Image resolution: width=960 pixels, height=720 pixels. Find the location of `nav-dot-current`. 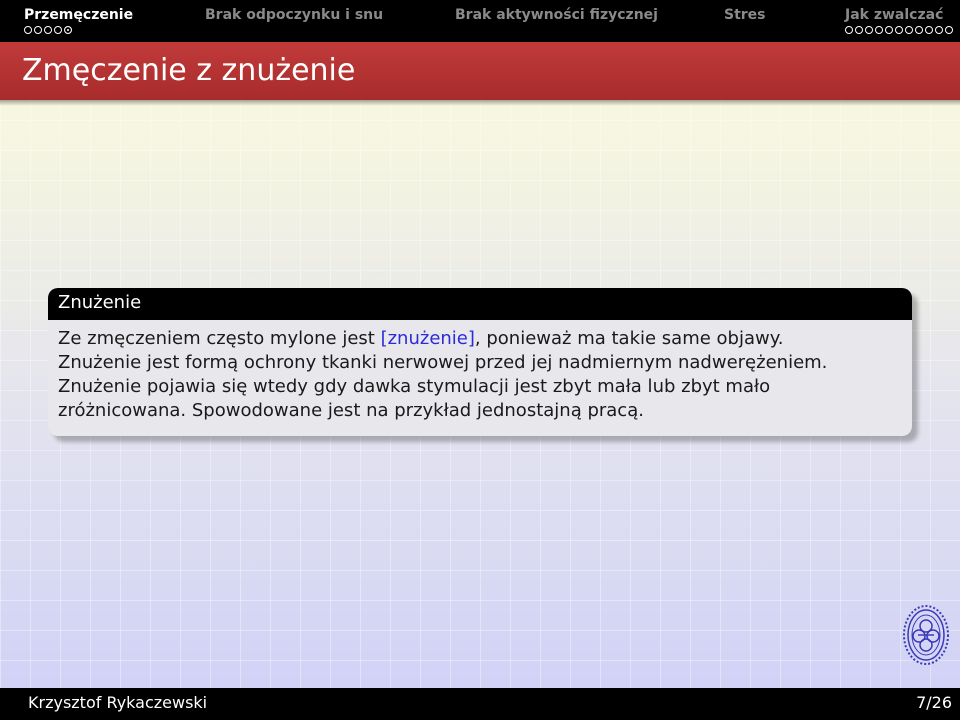

nav-dot-current is located at coordinates (68, 30).